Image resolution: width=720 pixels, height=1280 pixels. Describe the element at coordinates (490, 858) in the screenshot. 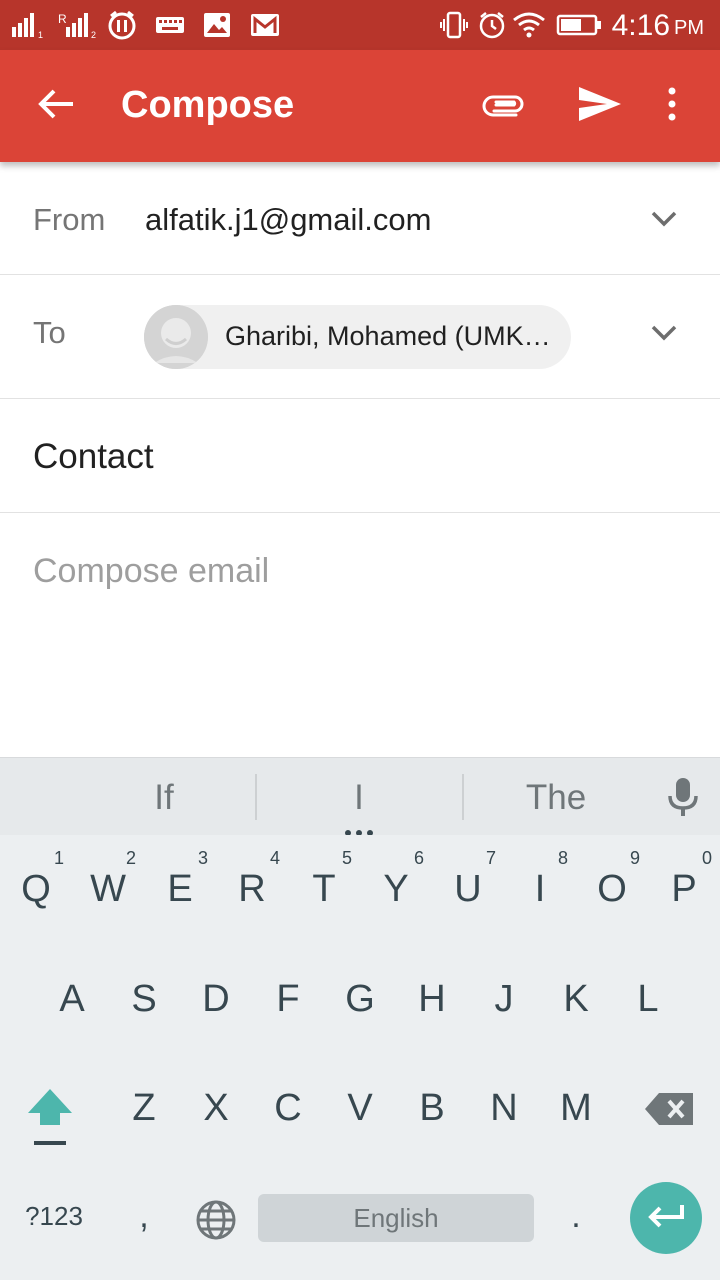

I see `key-hint-7: 7` at that location.